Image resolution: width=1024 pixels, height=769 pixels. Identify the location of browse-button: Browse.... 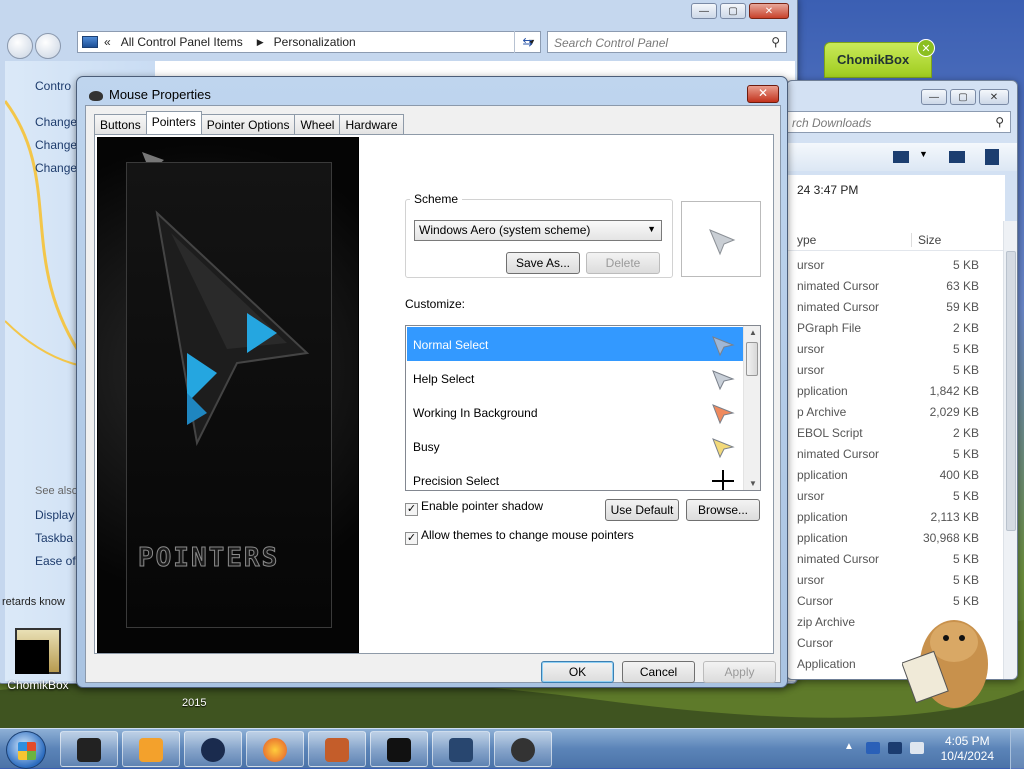
(723, 510).